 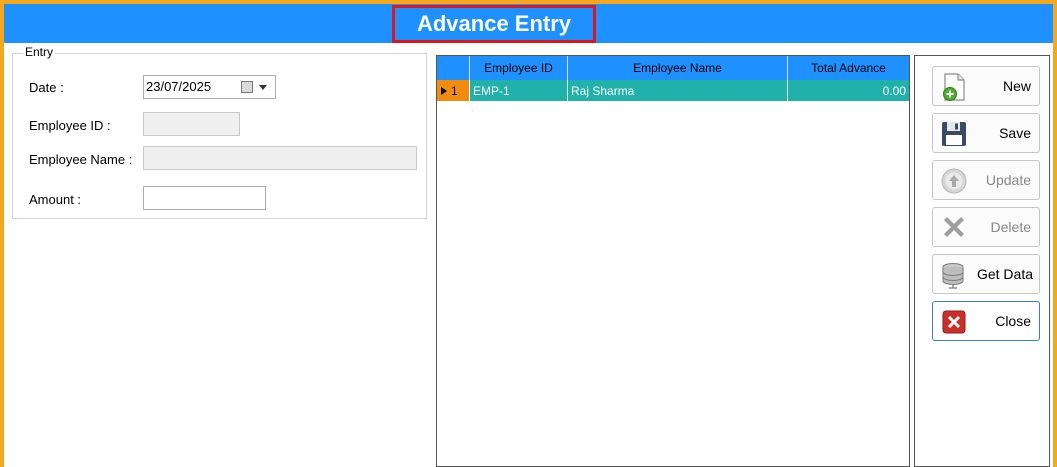 I want to click on table-row: 1 EMP-1 Raj Sharma 0.00, so click(x=673, y=90).